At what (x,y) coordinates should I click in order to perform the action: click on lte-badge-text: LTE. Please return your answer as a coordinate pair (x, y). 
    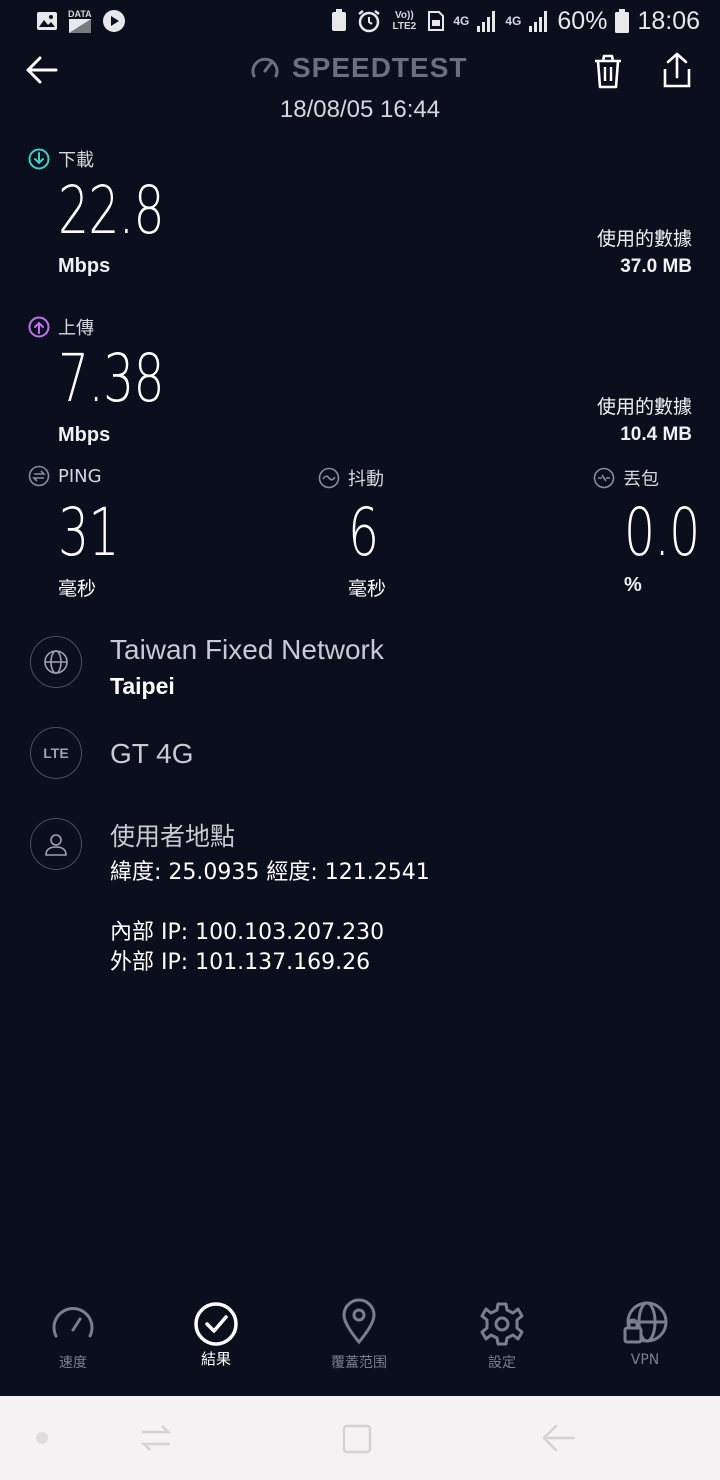
    Looking at the image, I should click on (56, 753).